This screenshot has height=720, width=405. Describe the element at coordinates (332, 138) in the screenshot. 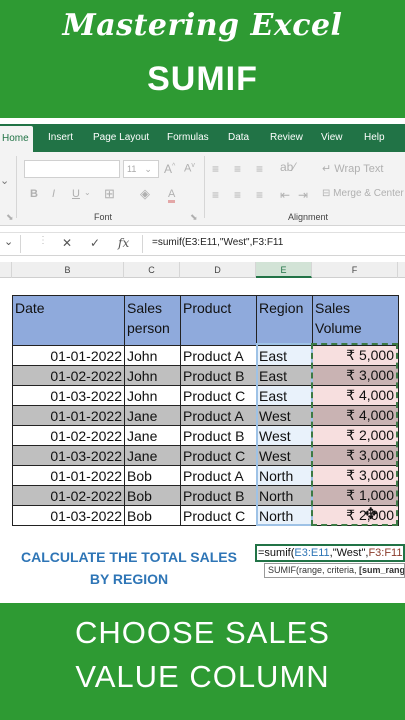

I see `tab-view: View` at that location.